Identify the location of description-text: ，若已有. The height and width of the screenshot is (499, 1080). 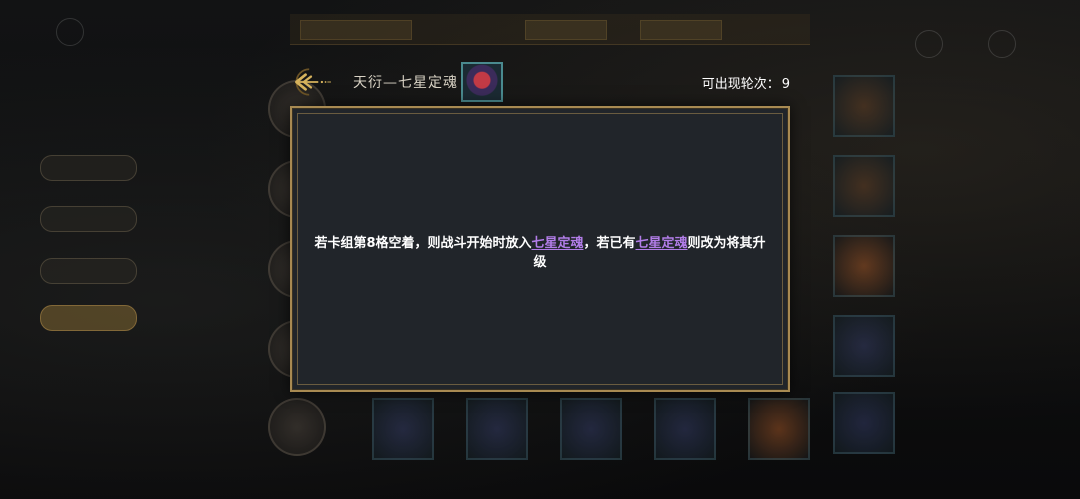
(609, 243).